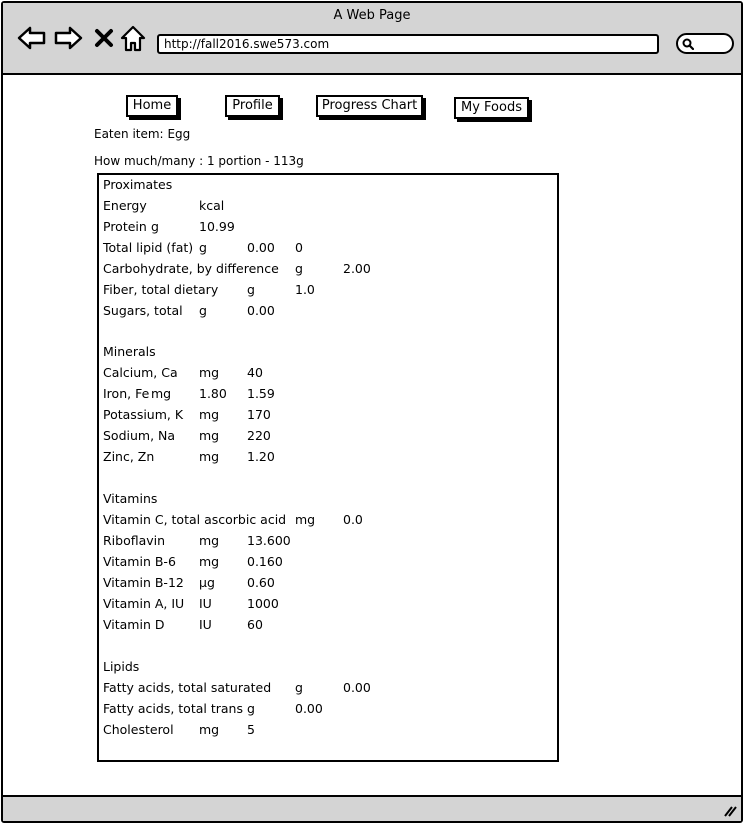 This screenshot has height=826, width=746. What do you see at coordinates (179, 134) in the screenshot?
I see `eaten-item-value: Egg` at bounding box center [179, 134].